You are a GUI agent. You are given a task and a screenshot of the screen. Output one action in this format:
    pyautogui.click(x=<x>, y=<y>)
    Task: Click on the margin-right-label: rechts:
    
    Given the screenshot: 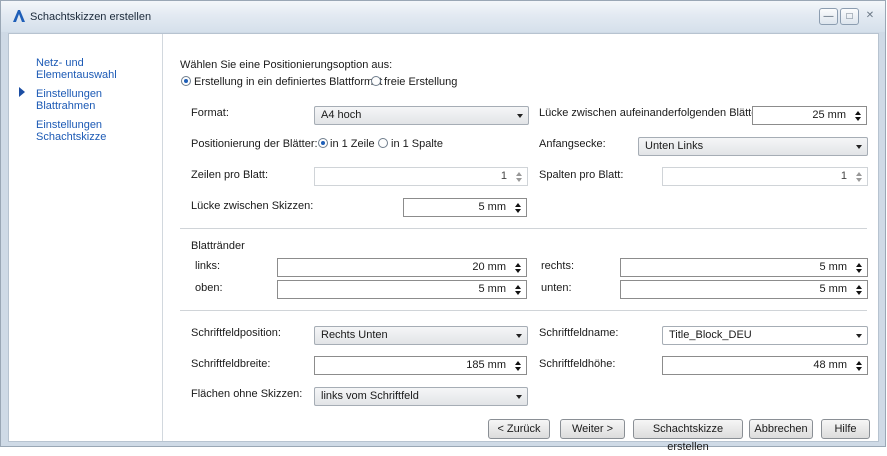 What is the action you would take?
    pyautogui.click(x=558, y=266)
    